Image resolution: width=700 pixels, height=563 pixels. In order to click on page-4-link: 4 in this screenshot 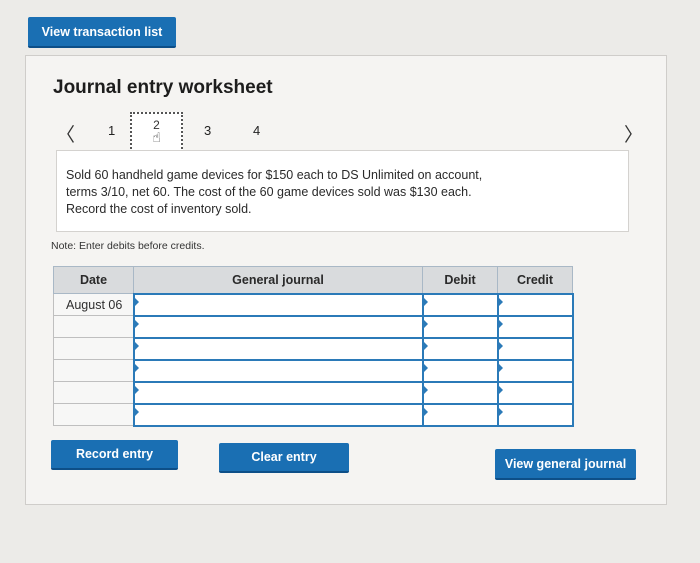, I will do `click(256, 130)`.